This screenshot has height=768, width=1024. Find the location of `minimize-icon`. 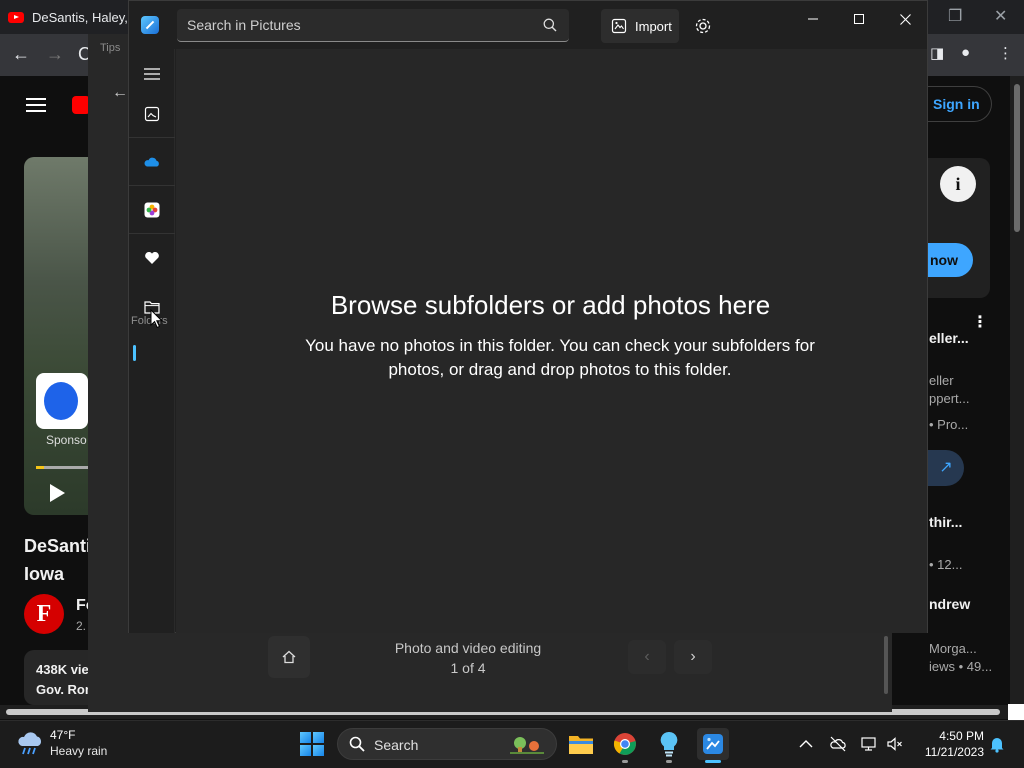

minimize-icon is located at coordinates (813, 19).